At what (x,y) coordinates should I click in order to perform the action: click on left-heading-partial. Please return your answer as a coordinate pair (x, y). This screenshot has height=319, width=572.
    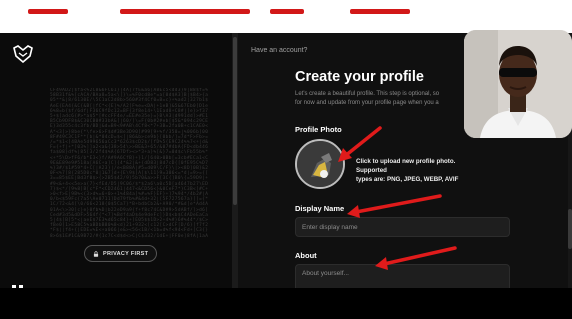
    Looking at the image, I should click on (110, 284).